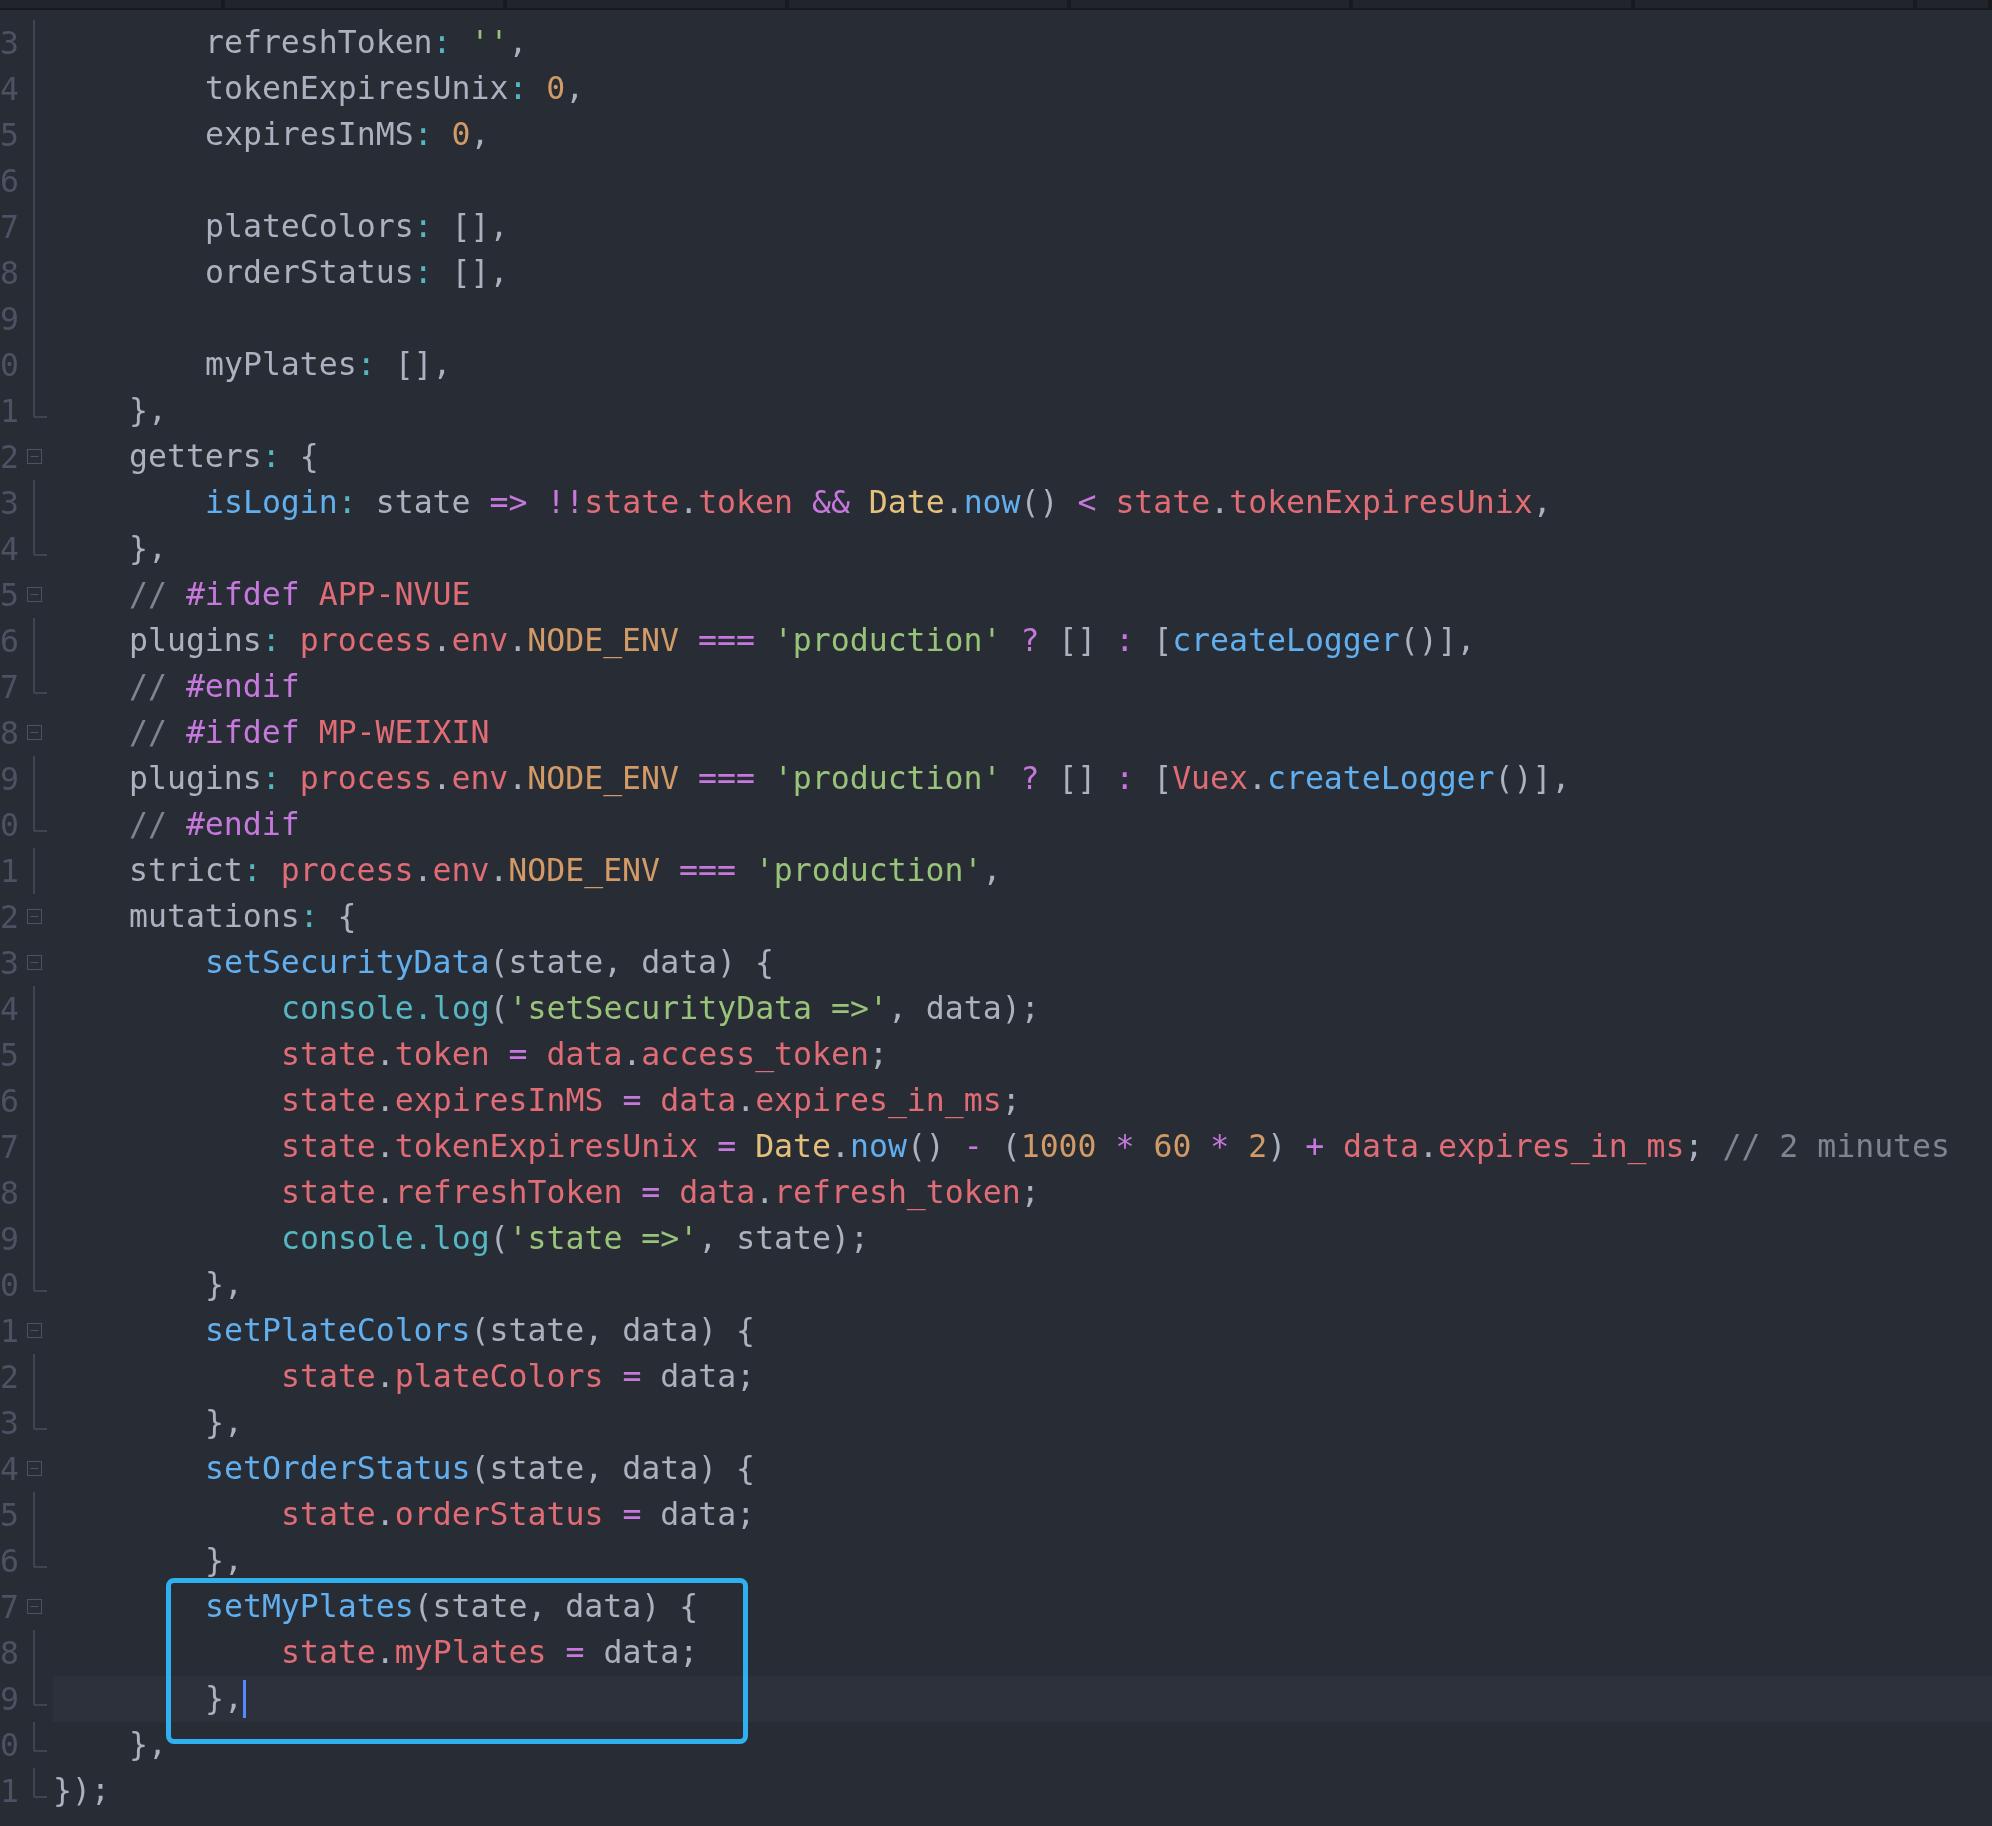 The height and width of the screenshot is (1826, 1992). I want to click on code-line: state.expiresInMS = data.expires_in_ms;, so click(651, 1101).